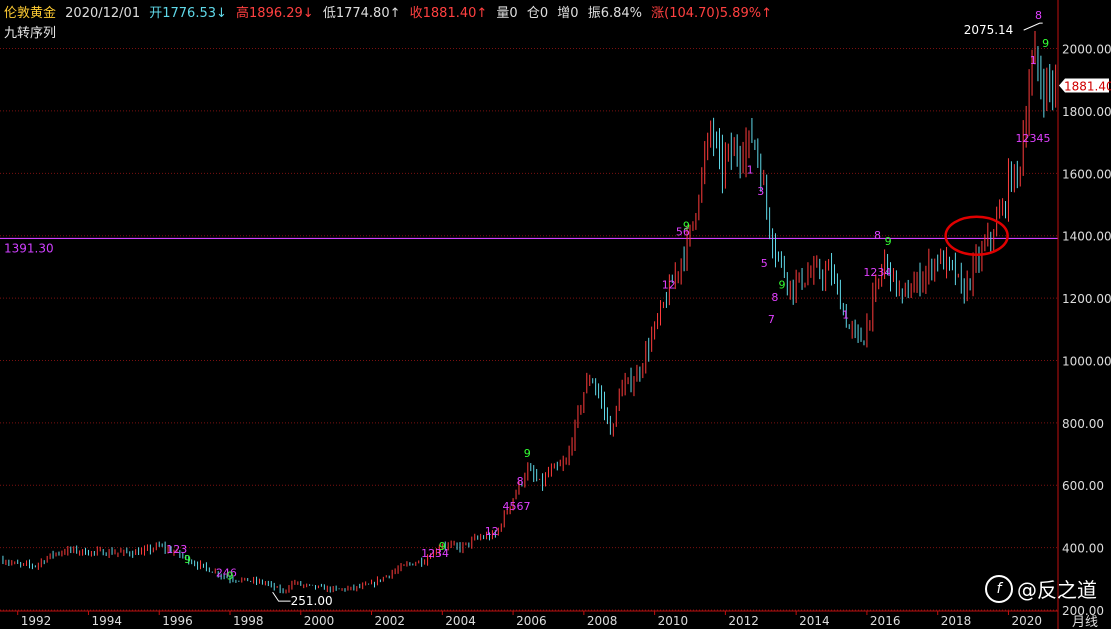 Image resolution: width=1111 pixels, height=629 pixels. I want to click on close-value: 收1881.40↑, so click(448, 13).